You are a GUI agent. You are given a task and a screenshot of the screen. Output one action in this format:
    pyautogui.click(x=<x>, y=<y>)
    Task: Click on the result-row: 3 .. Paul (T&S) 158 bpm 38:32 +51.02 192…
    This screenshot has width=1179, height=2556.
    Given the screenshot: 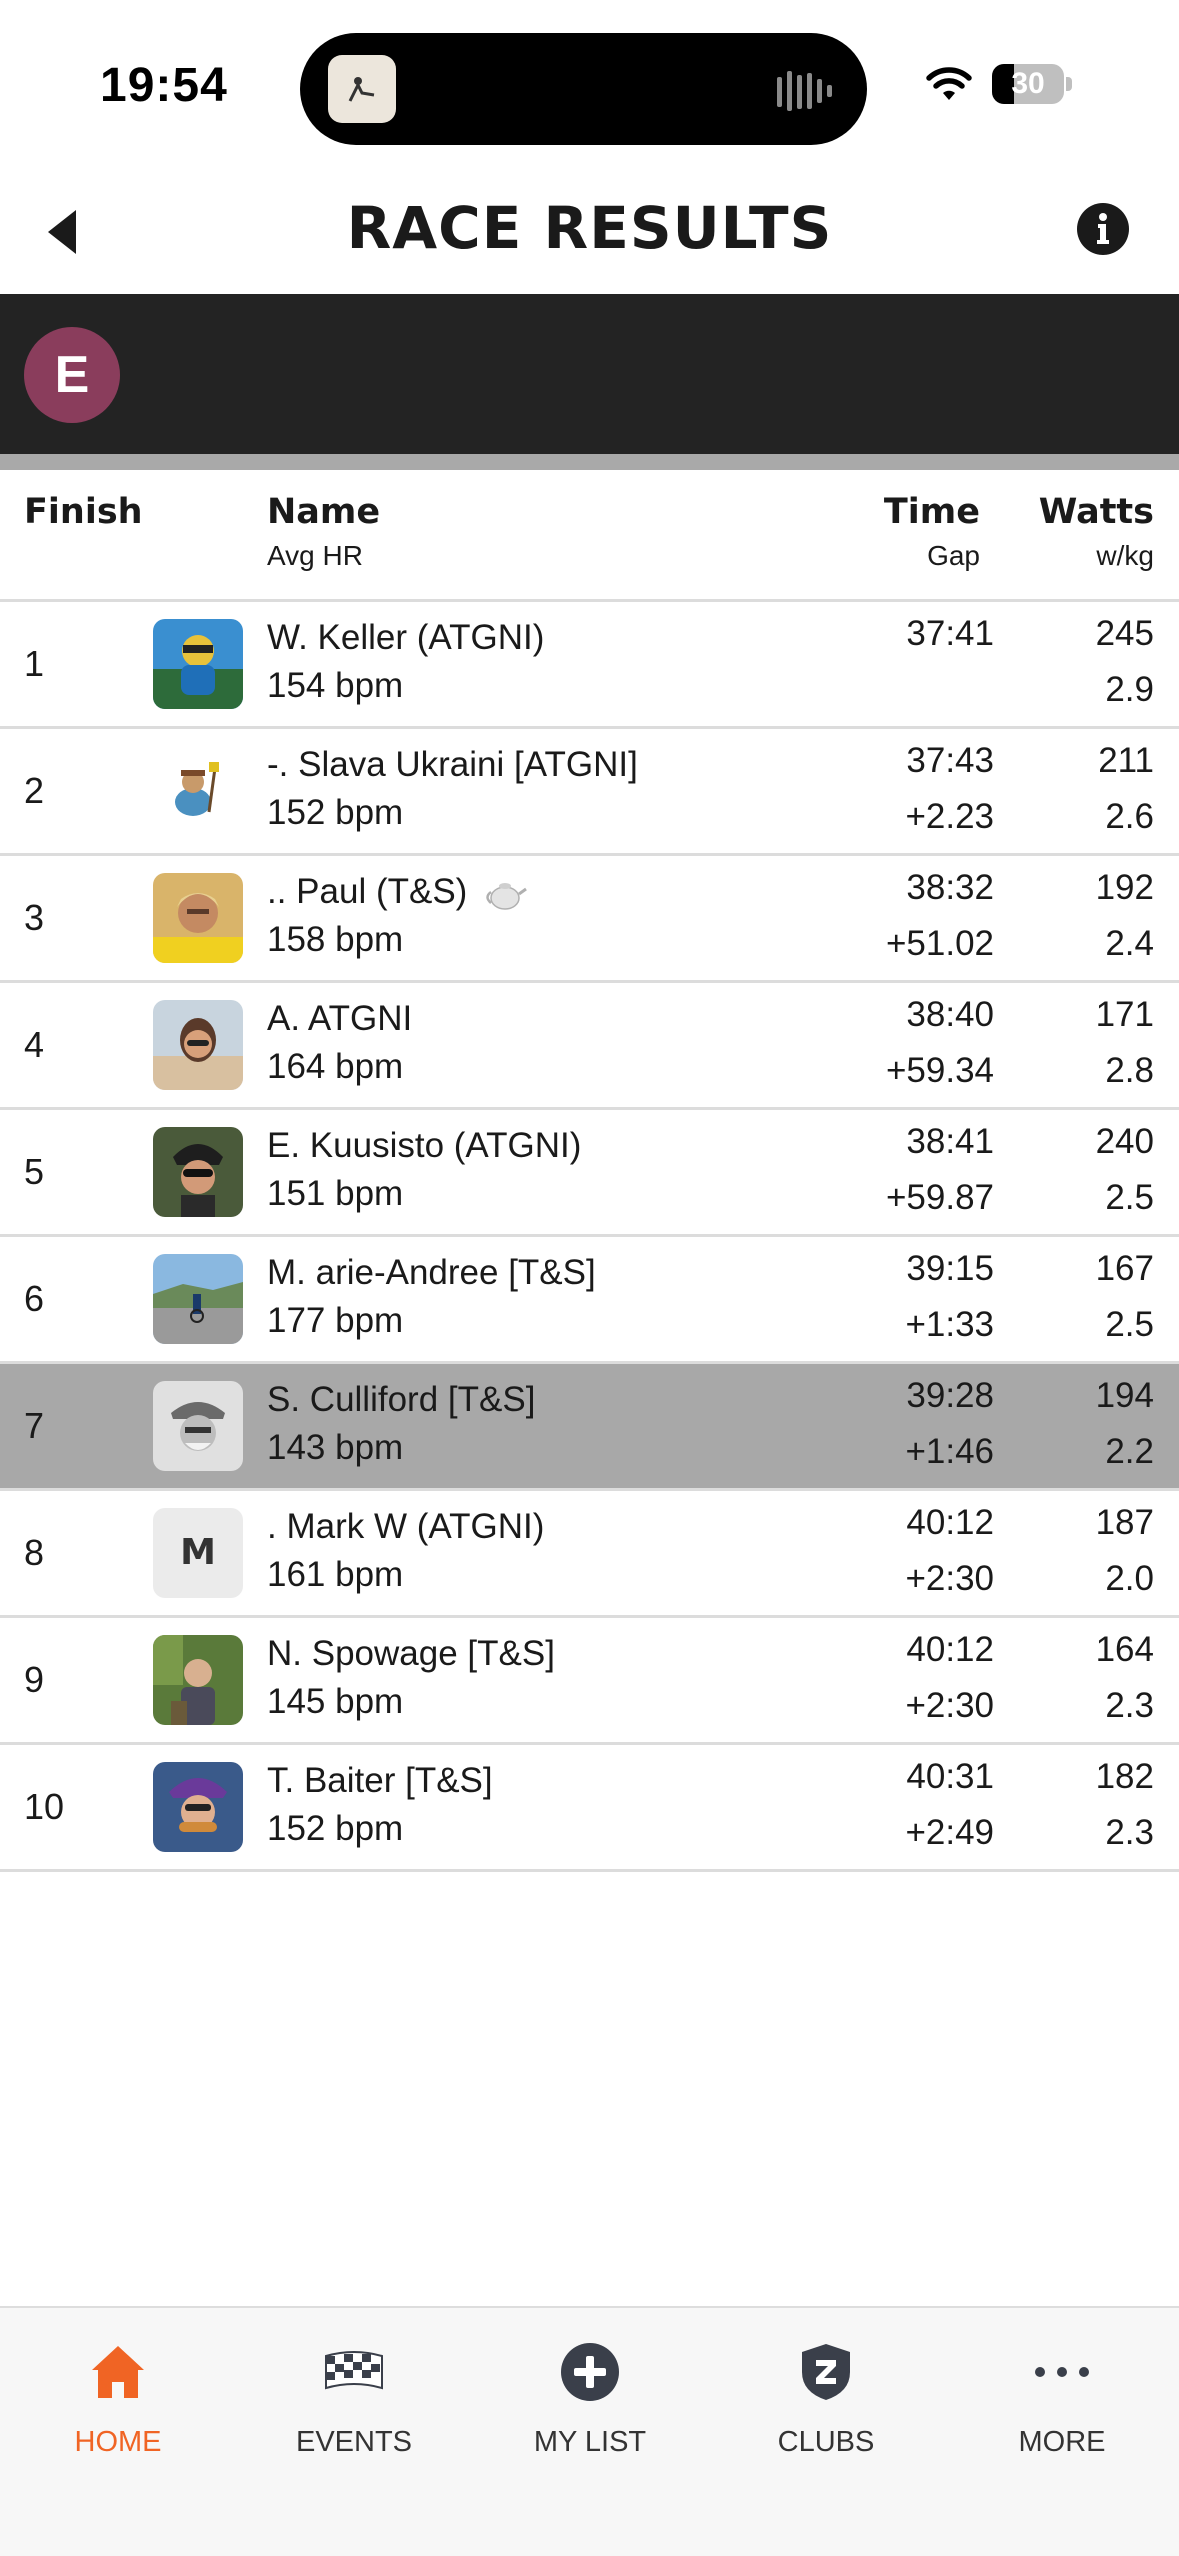 What is the action you would take?
    pyautogui.click(x=589, y=919)
    